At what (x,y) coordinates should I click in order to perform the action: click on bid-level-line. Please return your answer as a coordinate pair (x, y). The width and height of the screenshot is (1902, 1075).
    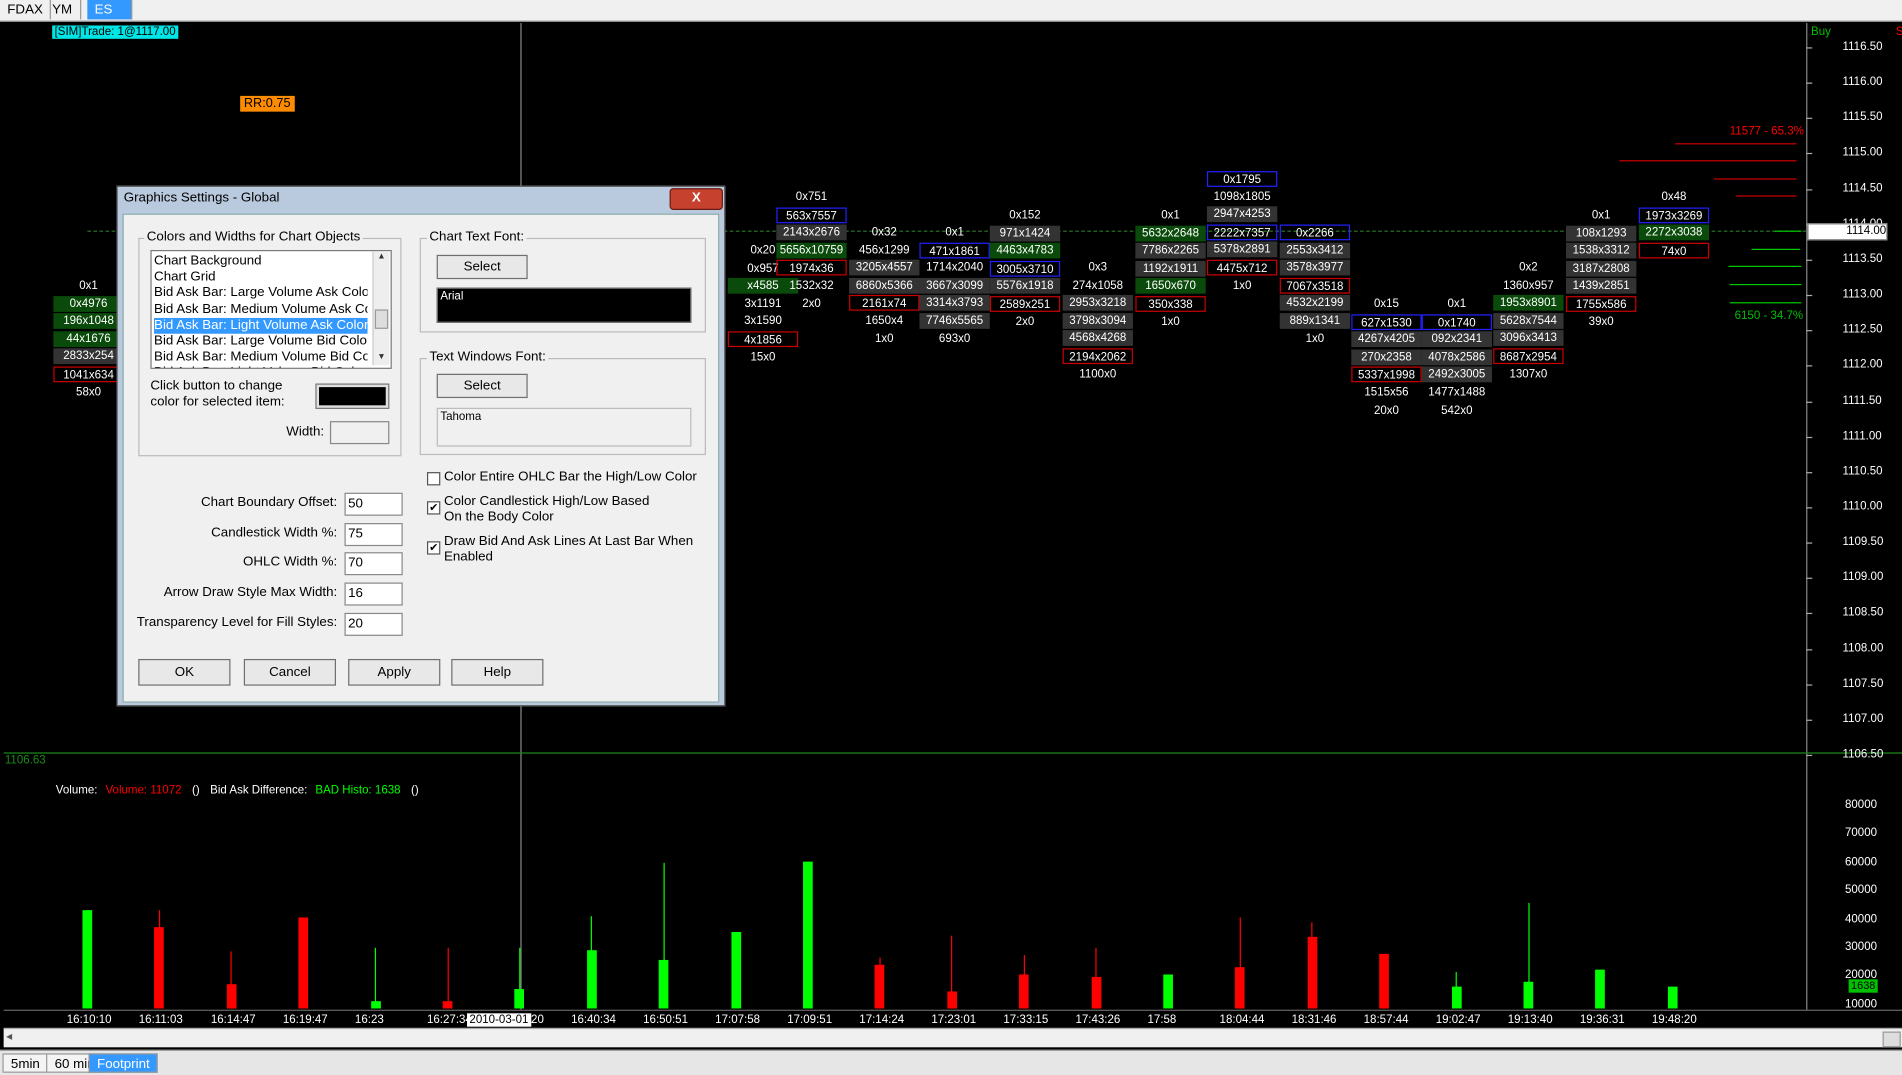
    Looking at the image, I should click on (1765, 266).